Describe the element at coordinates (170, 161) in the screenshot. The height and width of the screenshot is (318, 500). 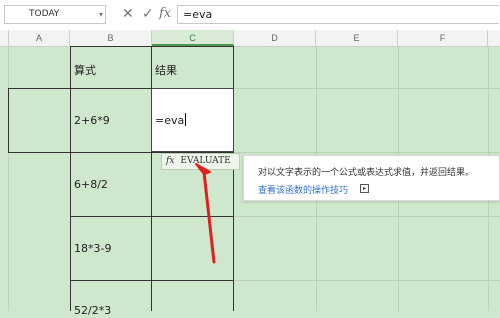
I see `function-icon: fx` at that location.